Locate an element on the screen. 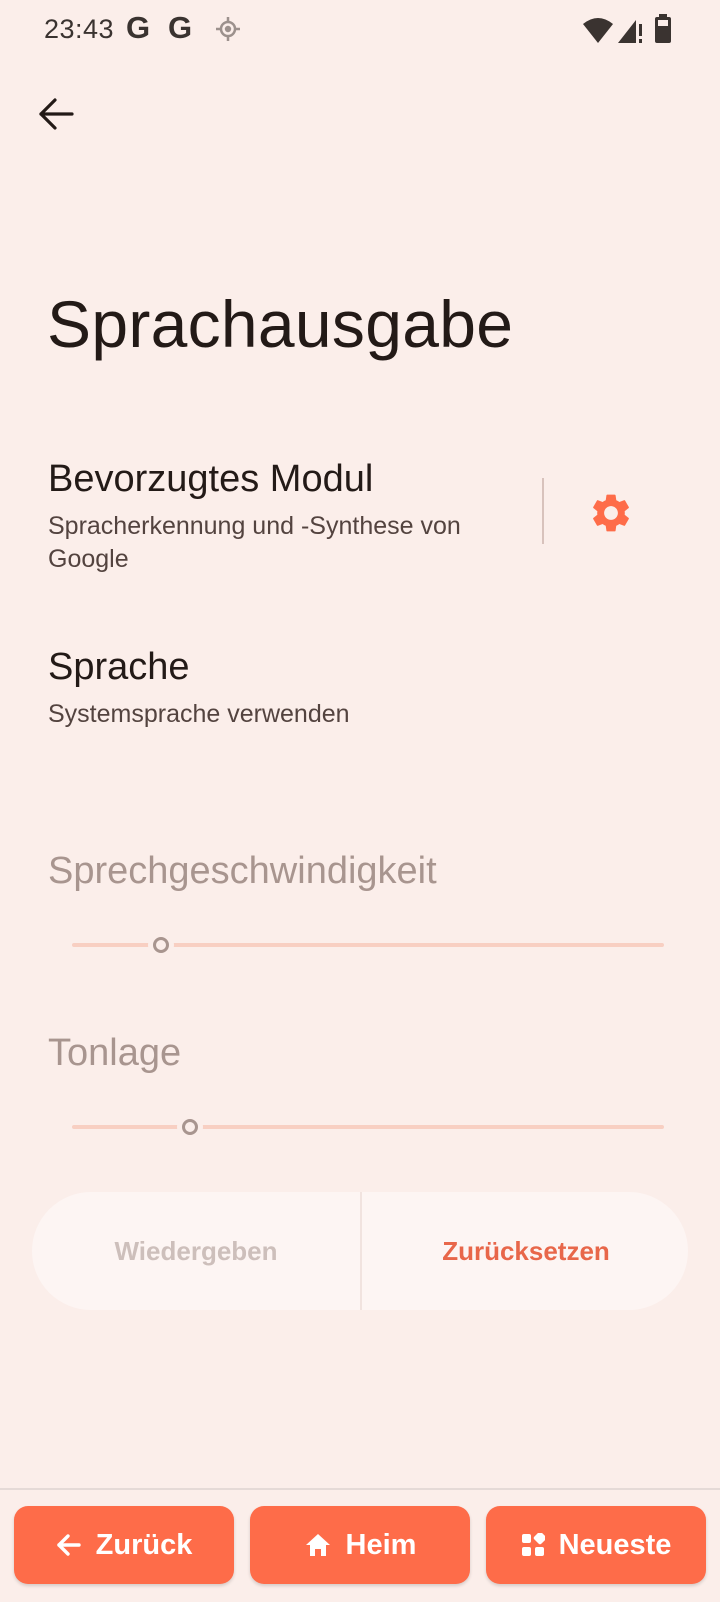  nav-home-button: Heim is located at coordinates (360, 1545).